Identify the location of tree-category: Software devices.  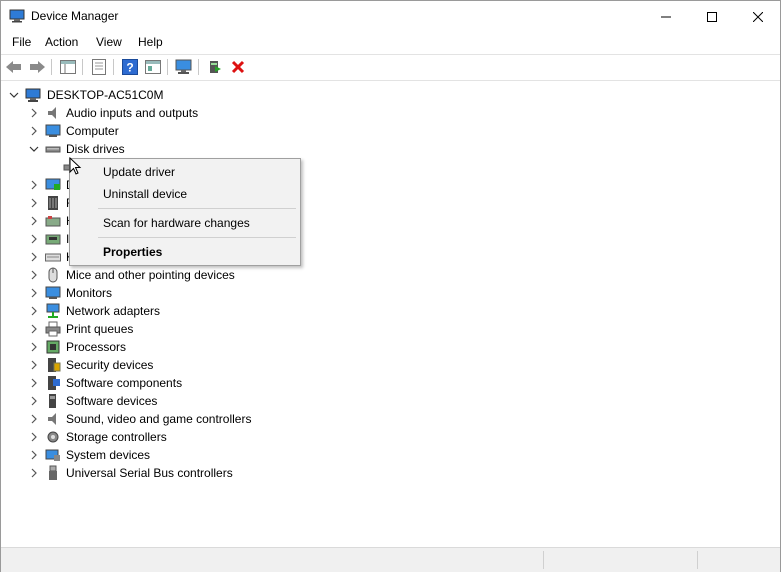
(251, 401).